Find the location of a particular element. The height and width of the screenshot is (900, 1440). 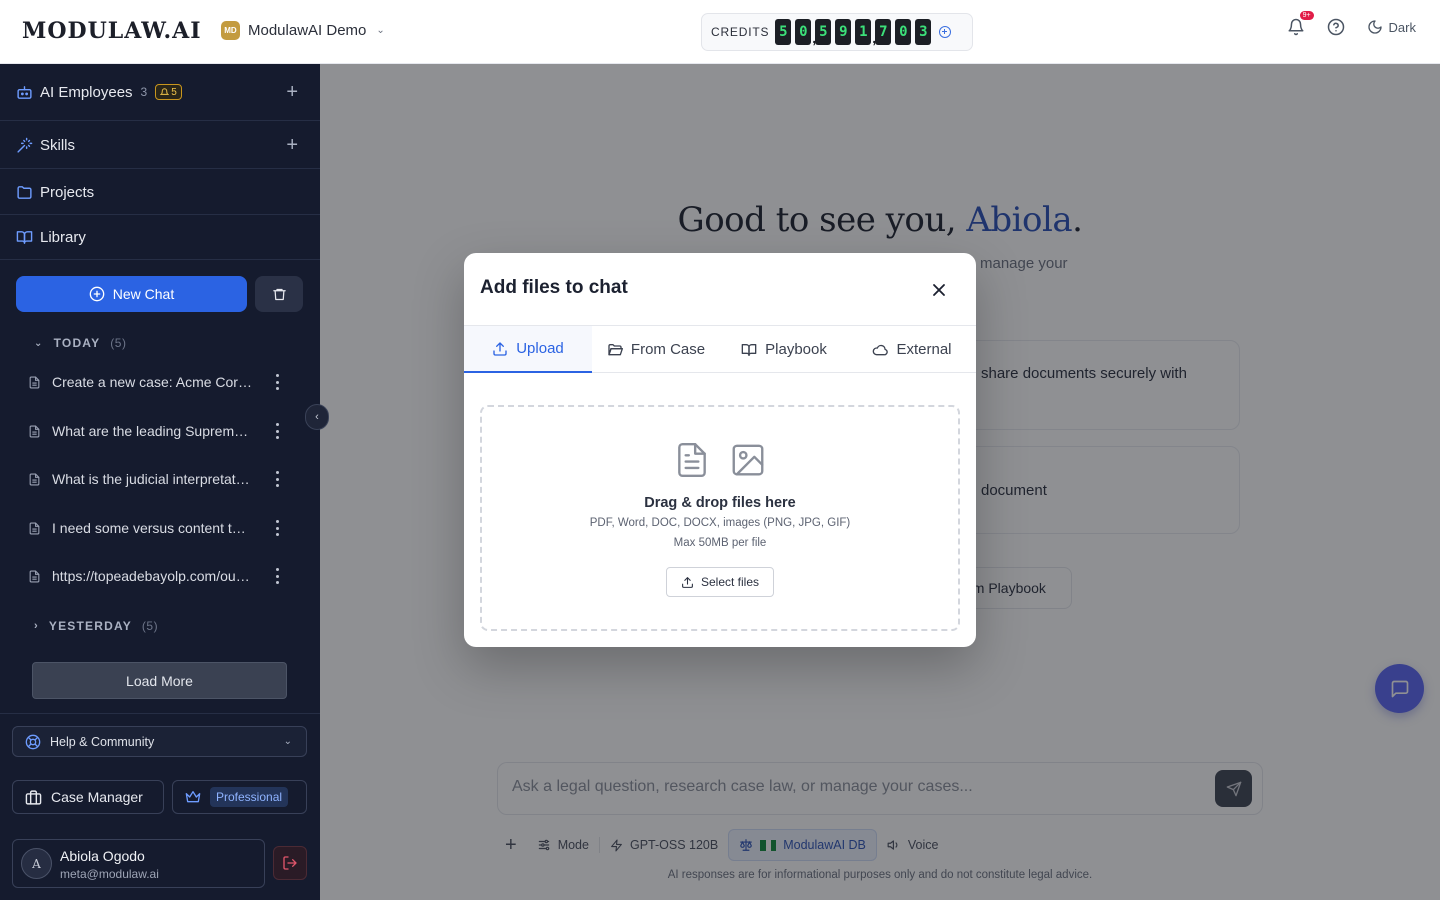

case-manager-button: Case Manager is located at coordinates (88, 797).